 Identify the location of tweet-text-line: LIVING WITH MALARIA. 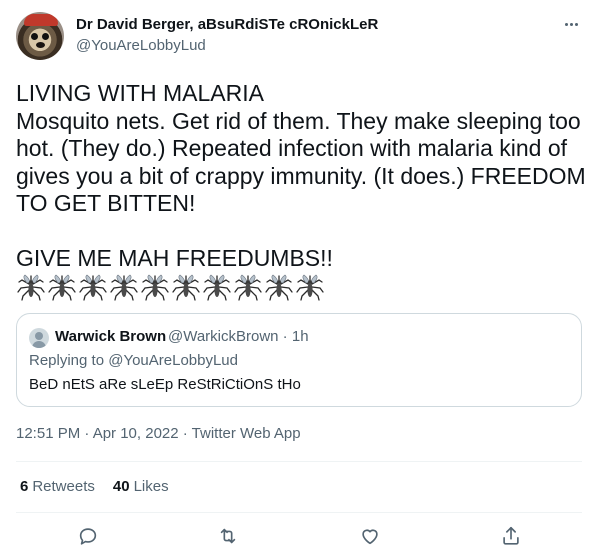
(140, 93).